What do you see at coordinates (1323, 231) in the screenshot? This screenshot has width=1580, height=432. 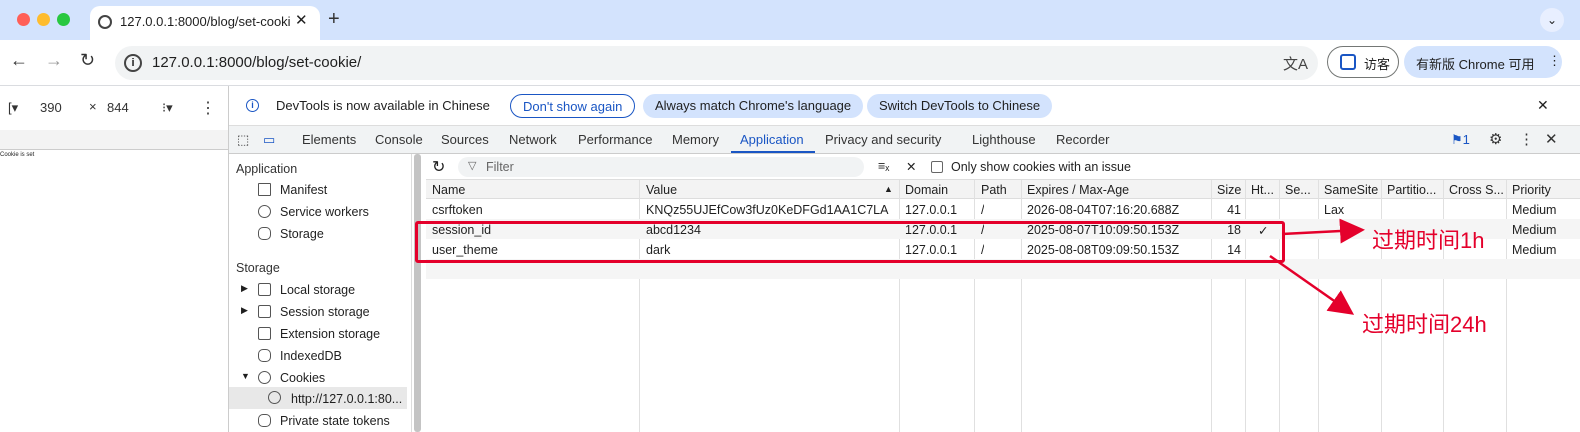 I see `arrow-to-1h` at bounding box center [1323, 231].